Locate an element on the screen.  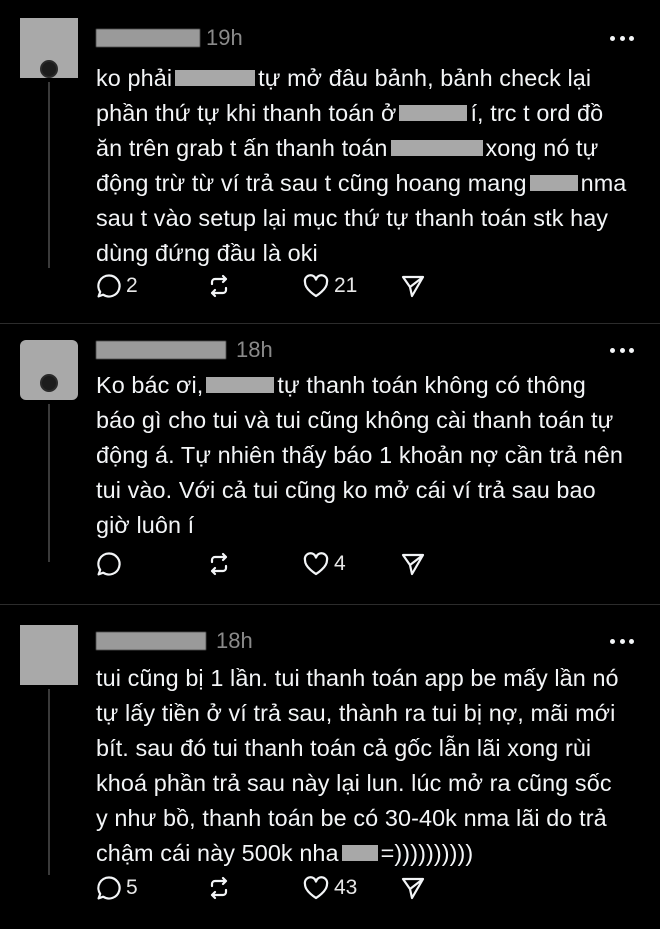
post-time: 19h is located at coordinates (224, 37).